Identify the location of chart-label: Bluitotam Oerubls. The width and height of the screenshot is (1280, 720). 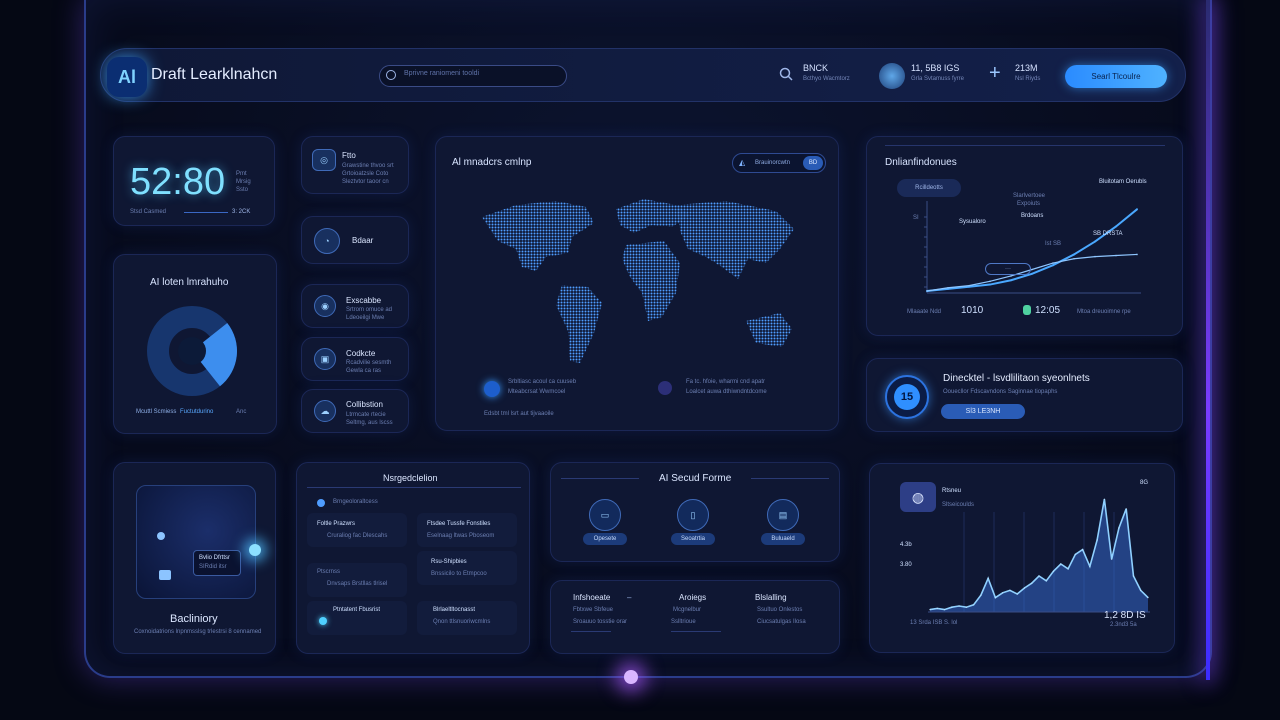
(1123, 182).